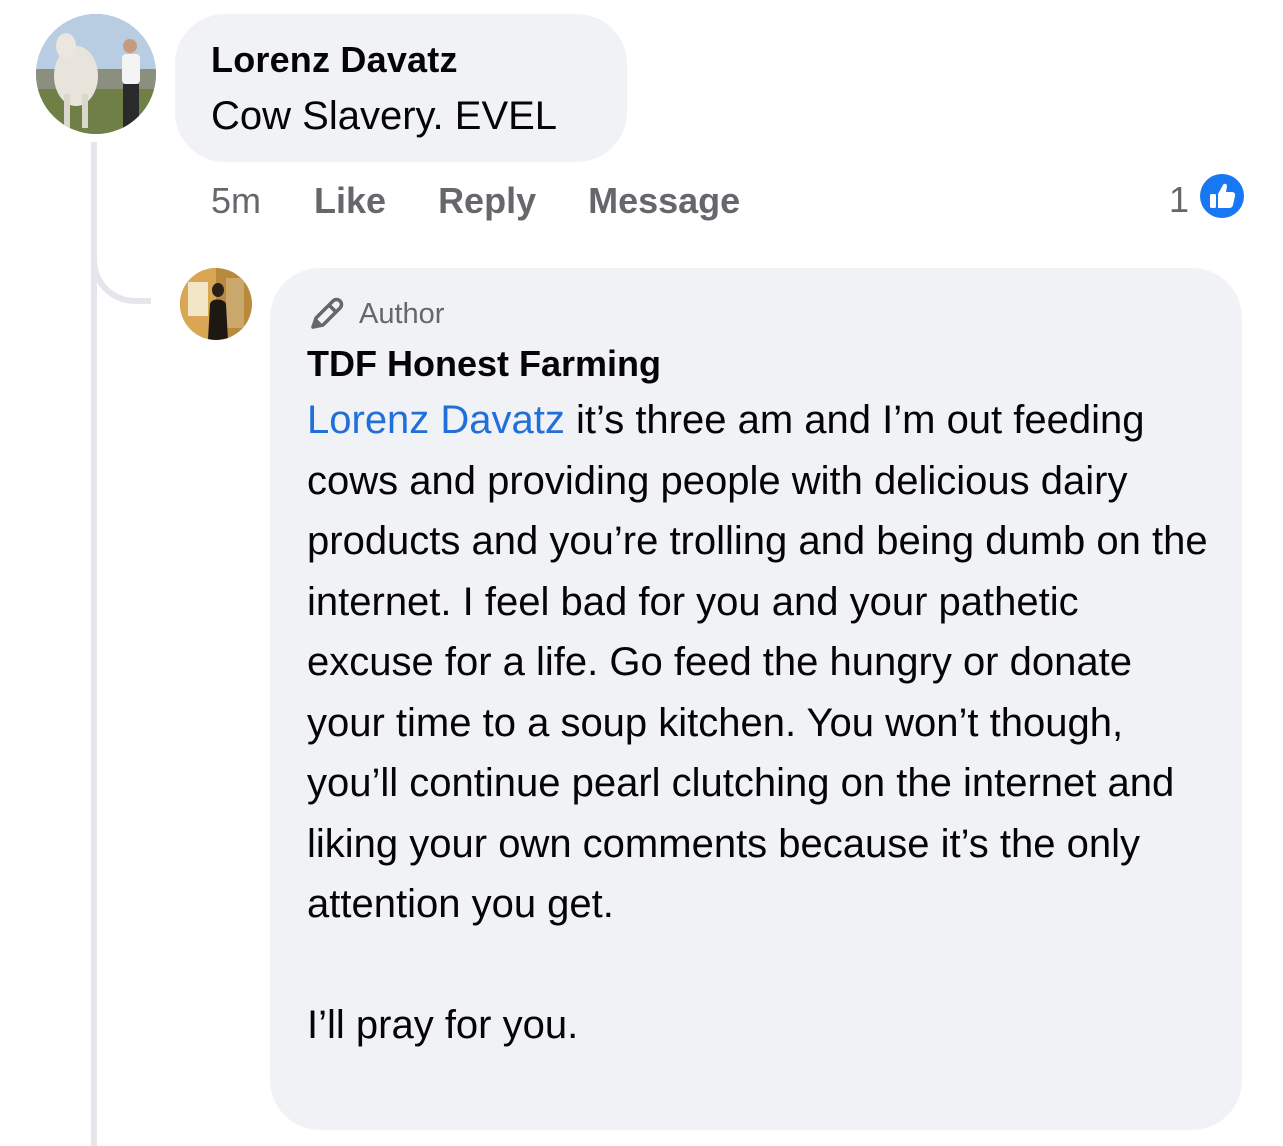 The image size is (1283, 1146). I want to click on message-button: Message, so click(664, 201).